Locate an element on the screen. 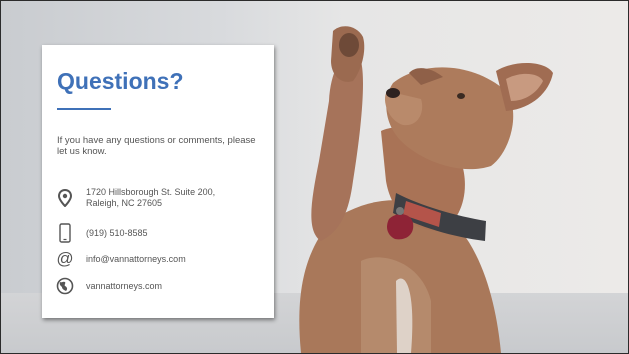 This screenshot has height=354, width=629. map-pin-icon is located at coordinates (65, 198).